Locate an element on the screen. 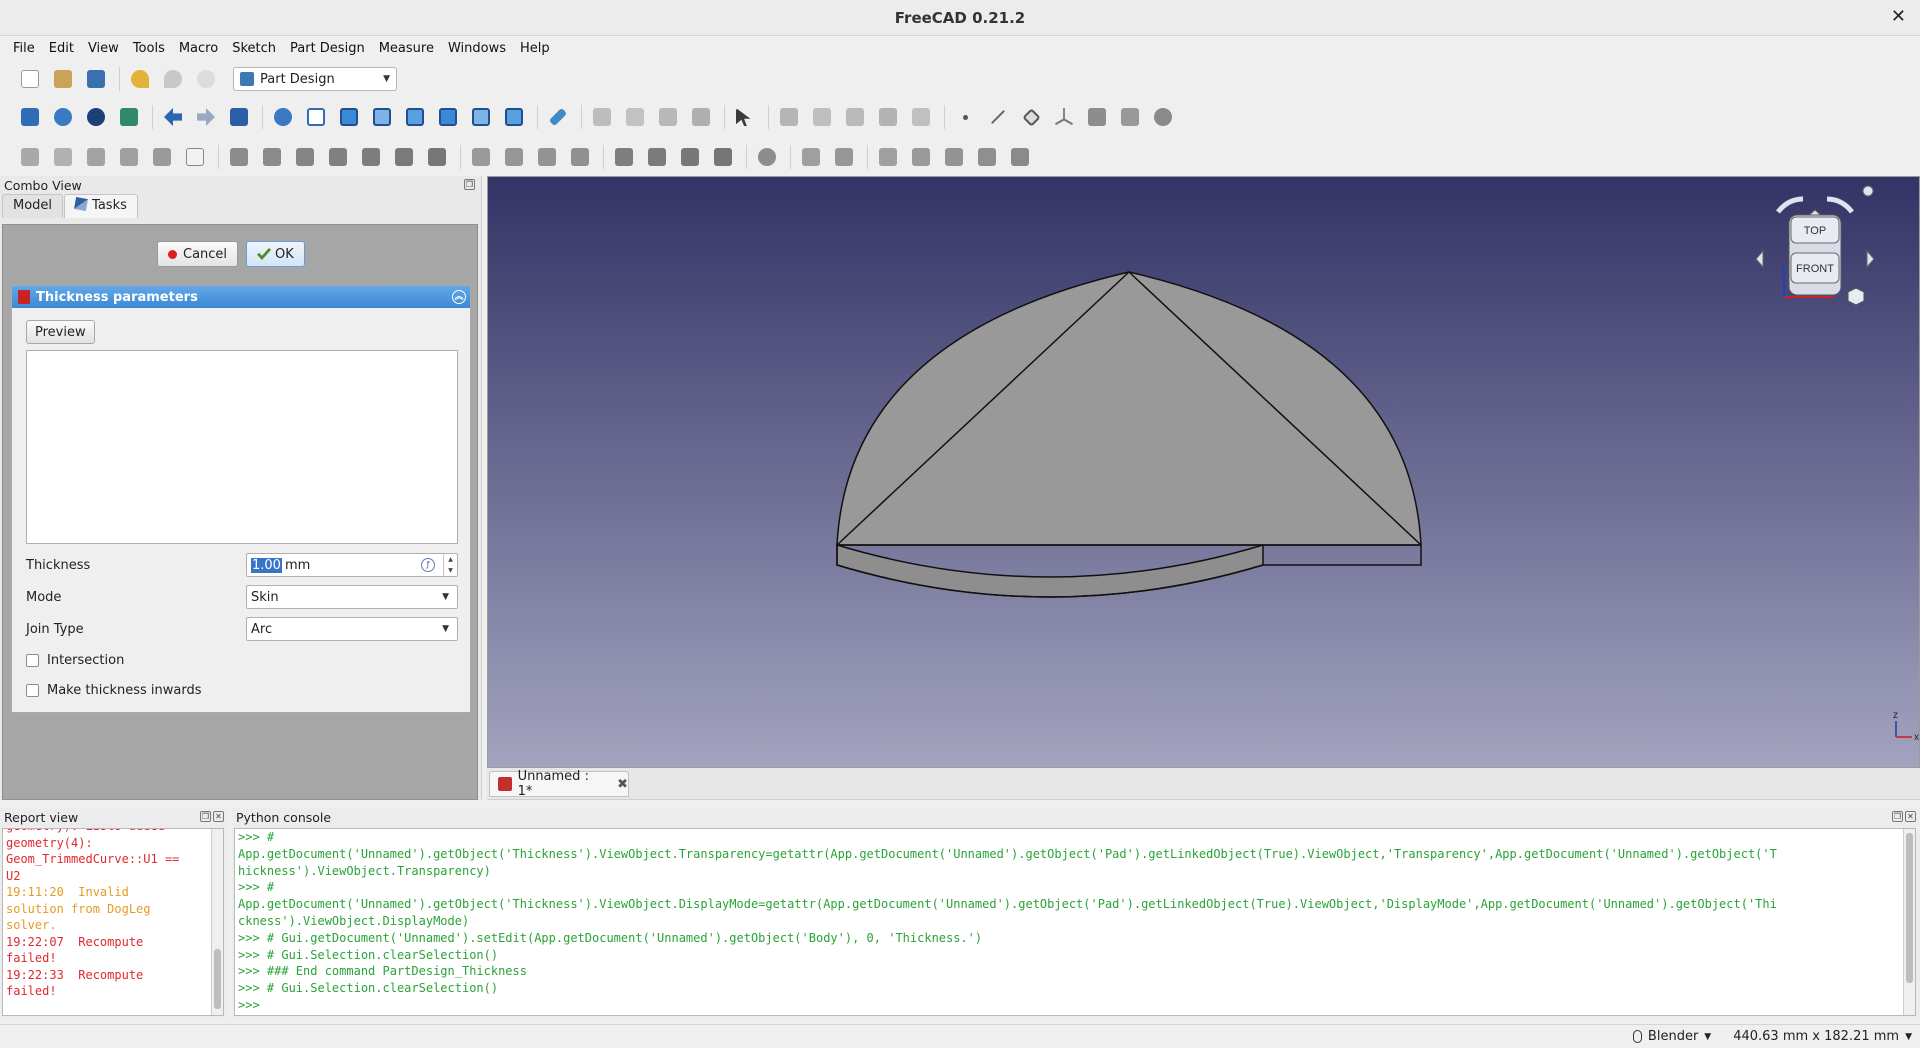  pocket-icon is located at coordinates (239, 157).